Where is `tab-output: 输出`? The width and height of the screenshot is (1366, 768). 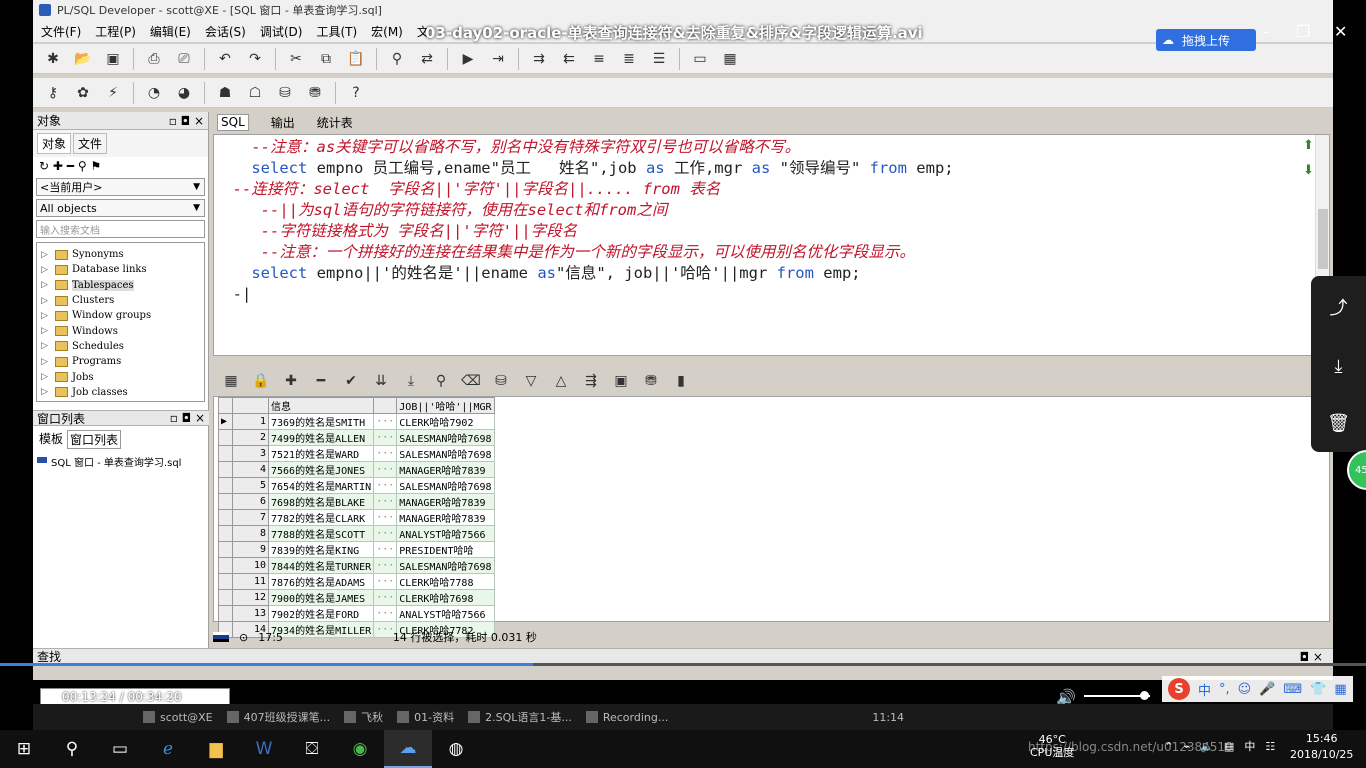
tab-output: 输出 is located at coordinates (283, 122).